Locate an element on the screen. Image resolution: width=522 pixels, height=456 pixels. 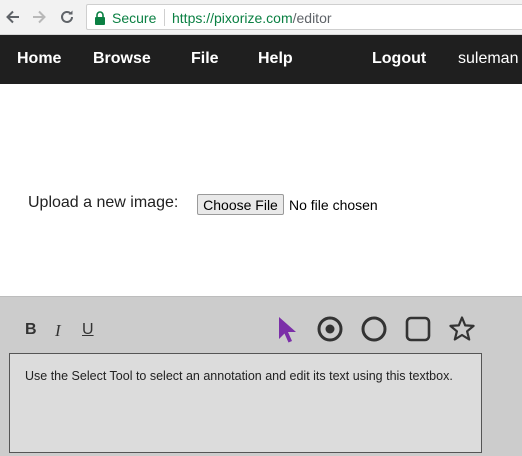
upload-label: Upload a new image: is located at coordinates (103, 202).